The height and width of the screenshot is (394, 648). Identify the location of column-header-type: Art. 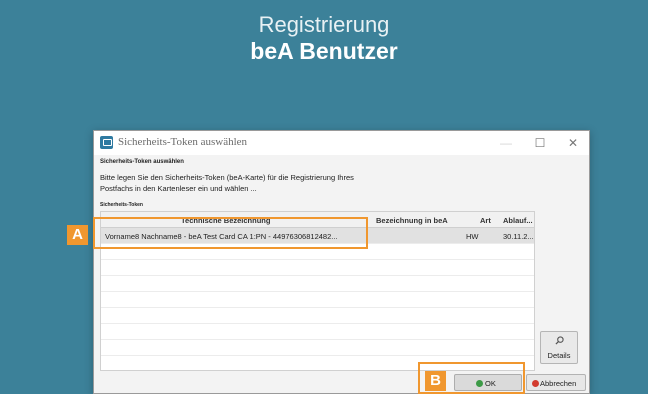
(485, 220).